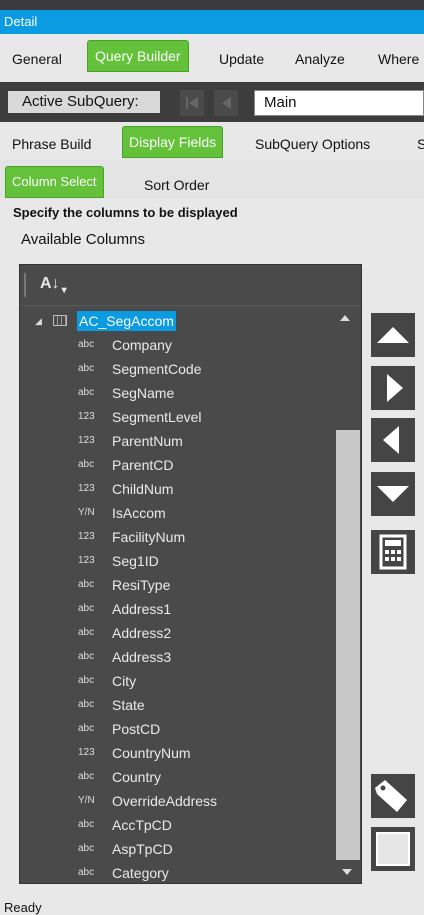 The image size is (424, 915). What do you see at coordinates (135, 561) in the screenshot?
I see `column-name: Seg1ID` at bounding box center [135, 561].